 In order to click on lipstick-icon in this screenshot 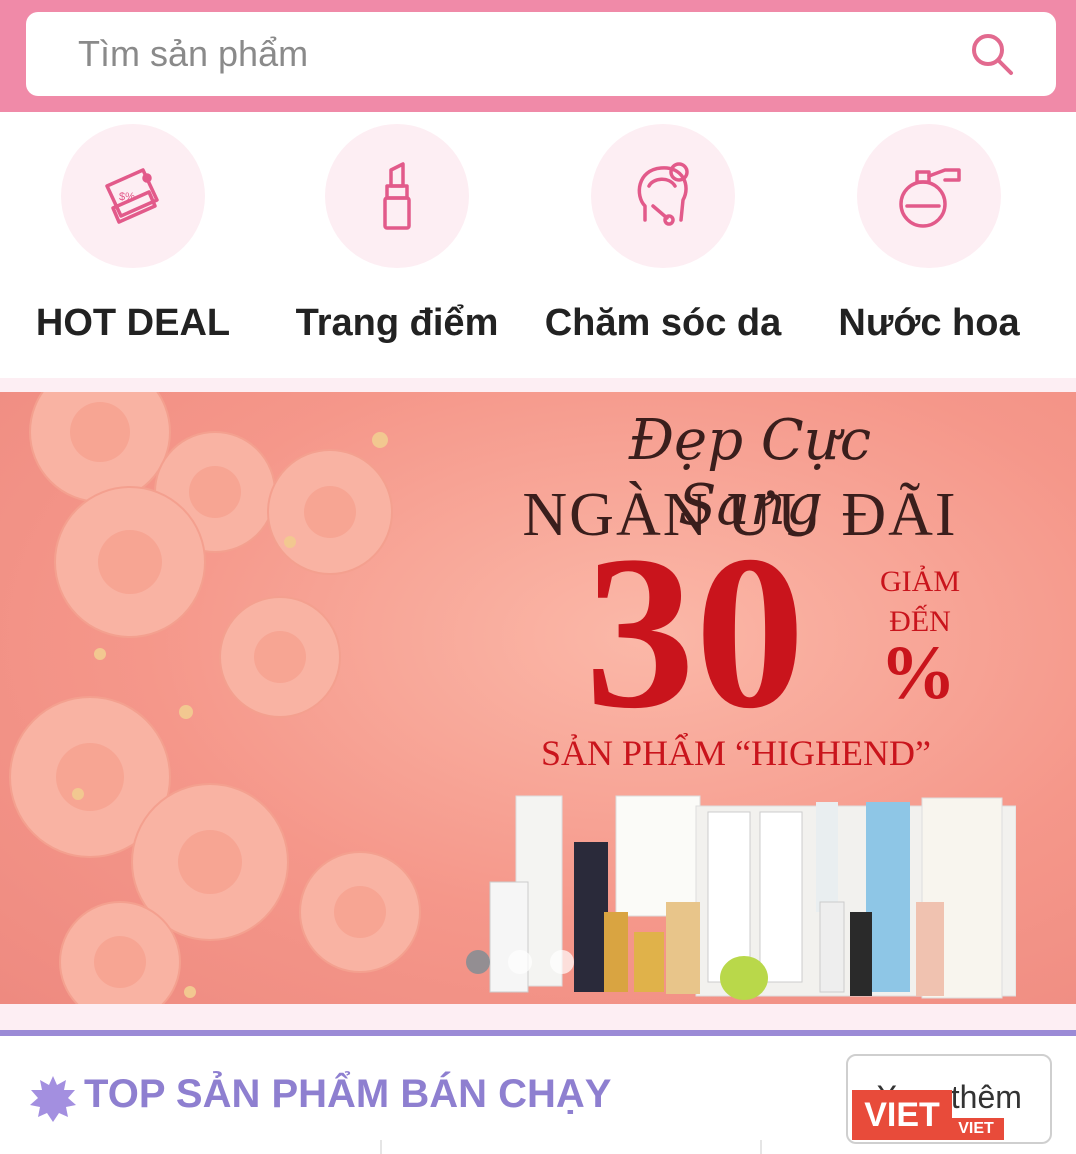, I will do `click(397, 196)`.